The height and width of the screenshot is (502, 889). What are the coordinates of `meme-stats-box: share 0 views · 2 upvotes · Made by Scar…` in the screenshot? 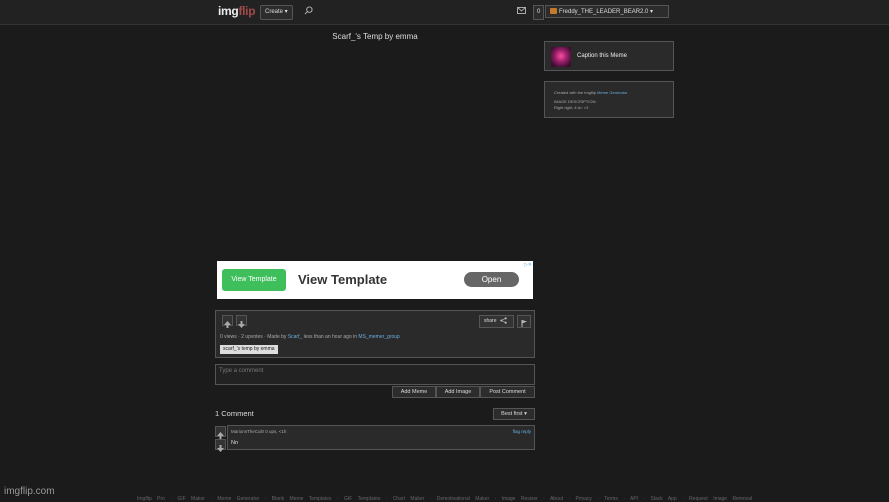 It's located at (375, 334).